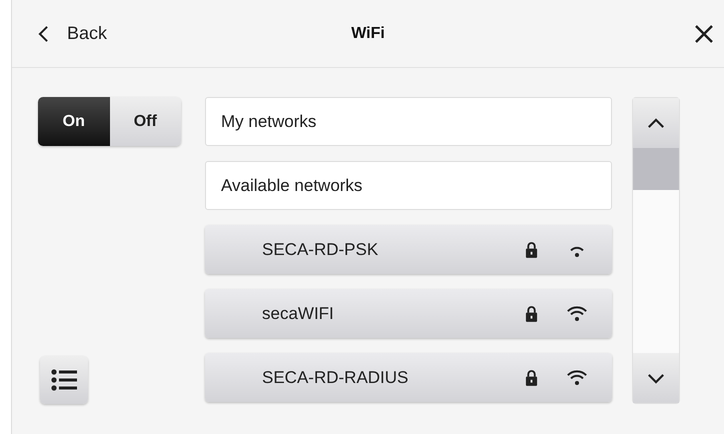 The height and width of the screenshot is (434, 724). I want to click on chevron-left-icon, so click(43, 33).